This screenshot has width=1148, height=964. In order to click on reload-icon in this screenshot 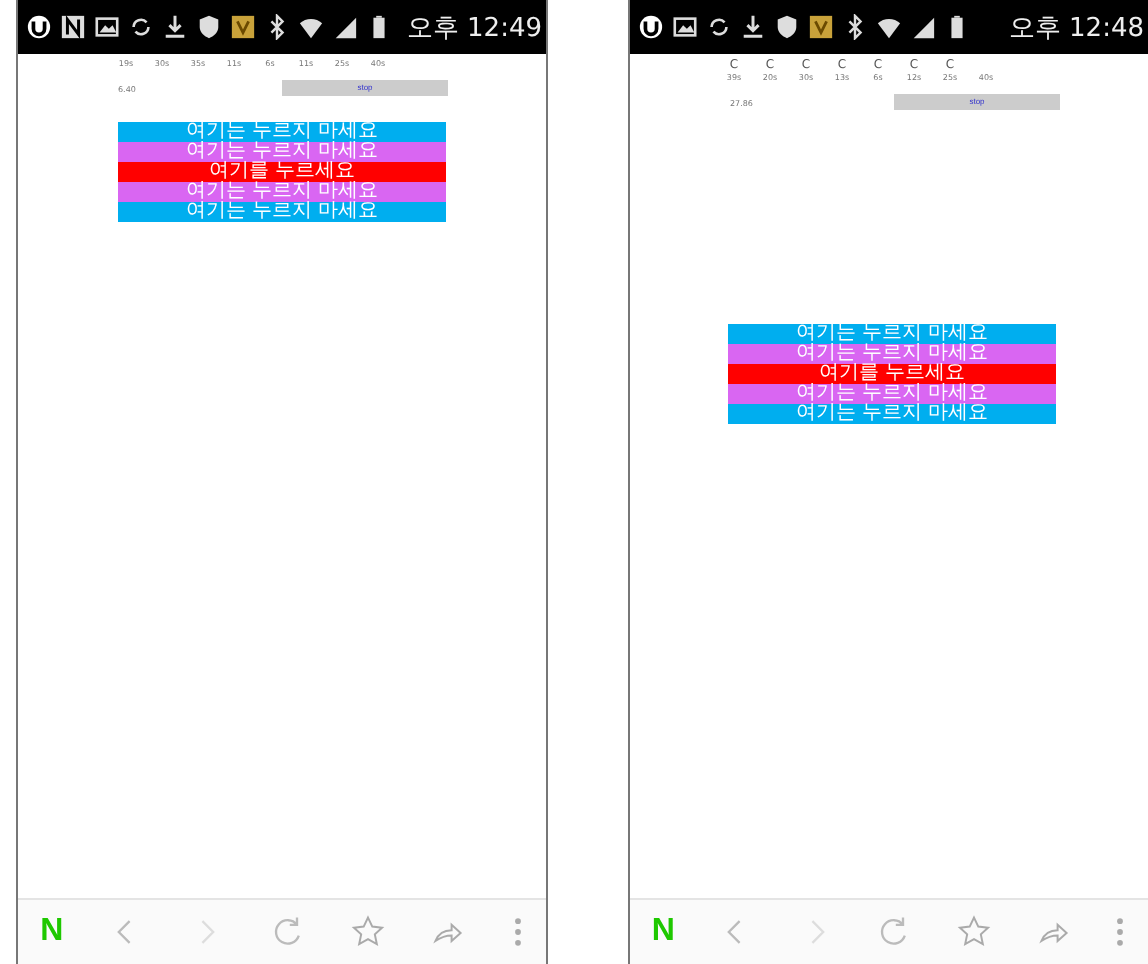, I will do `click(287, 932)`.